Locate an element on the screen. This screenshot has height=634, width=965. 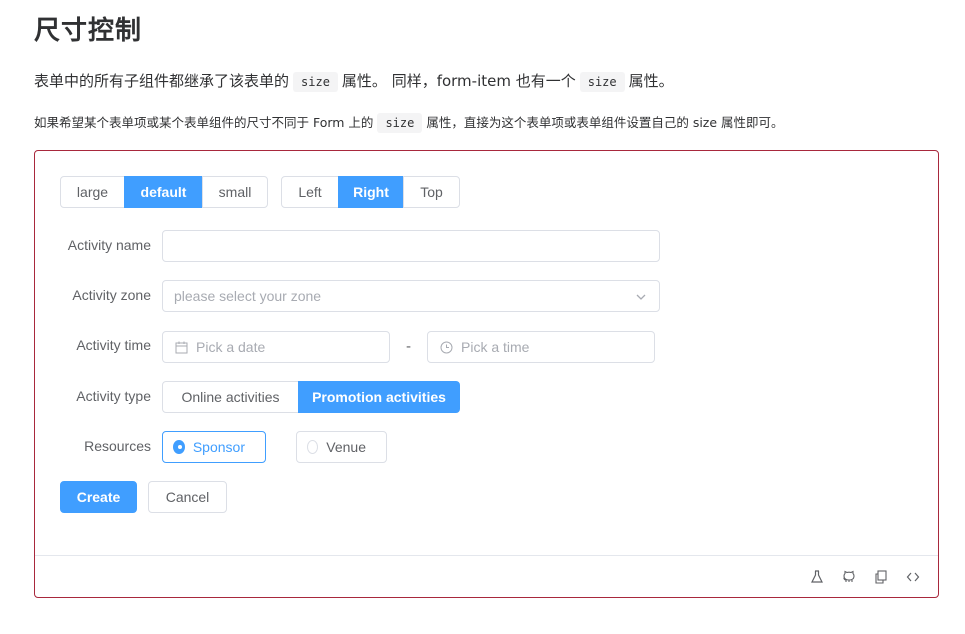
time-picker-input: Pick a time is located at coordinates (541, 347).